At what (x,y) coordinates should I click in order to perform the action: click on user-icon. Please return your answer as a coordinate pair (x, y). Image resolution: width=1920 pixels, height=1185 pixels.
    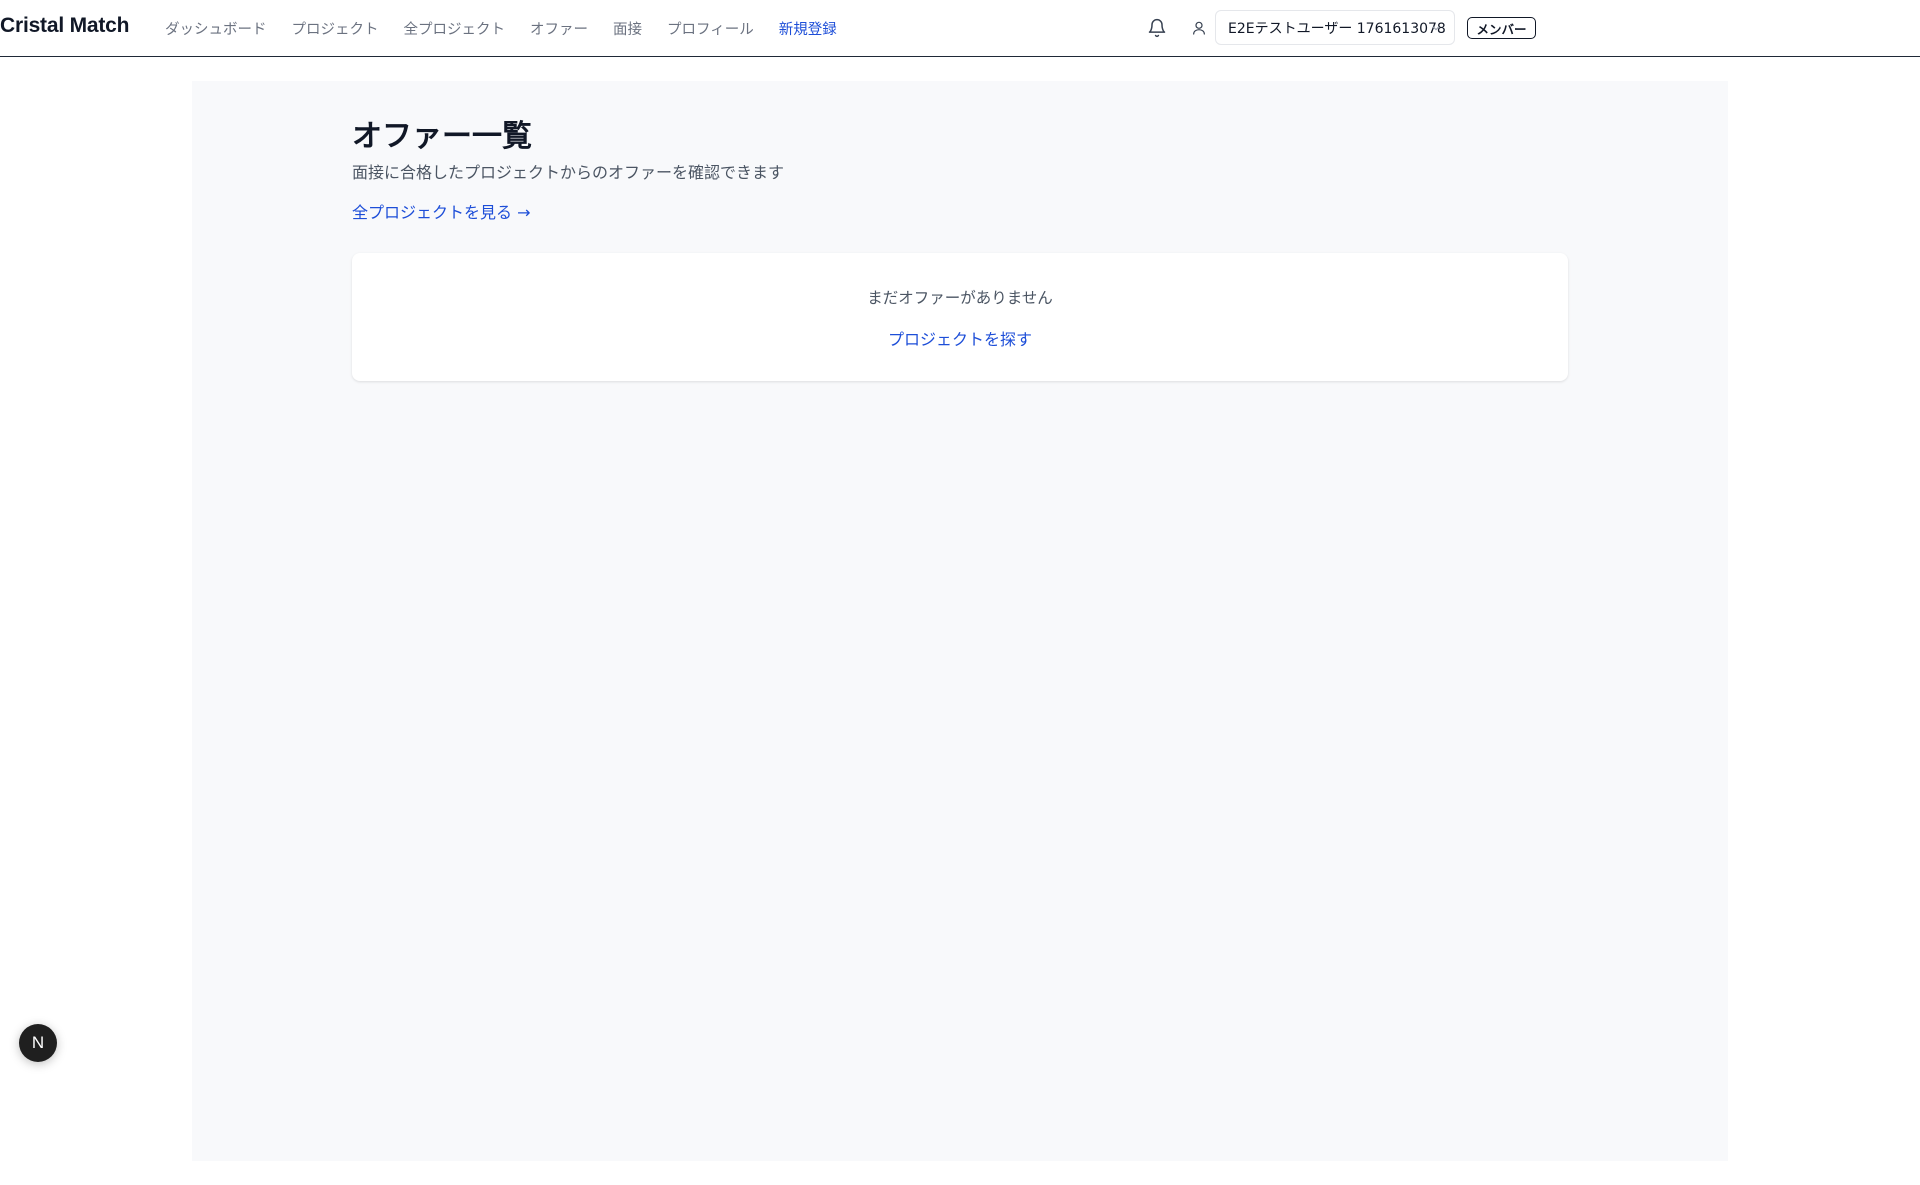
    Looking at the image, I should click on (1199, 28).